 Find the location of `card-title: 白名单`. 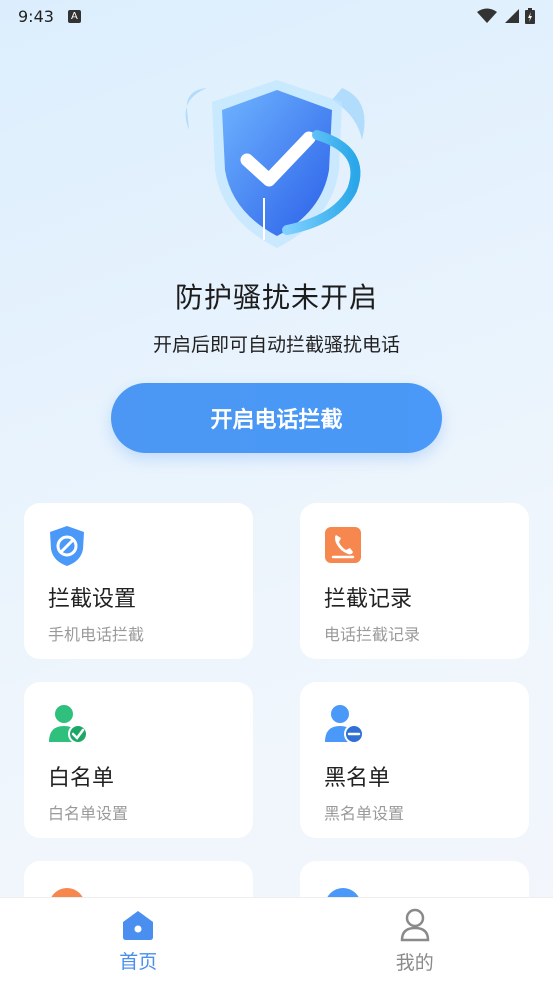

card-title: 白名单 is located at coordinates (81, 778).